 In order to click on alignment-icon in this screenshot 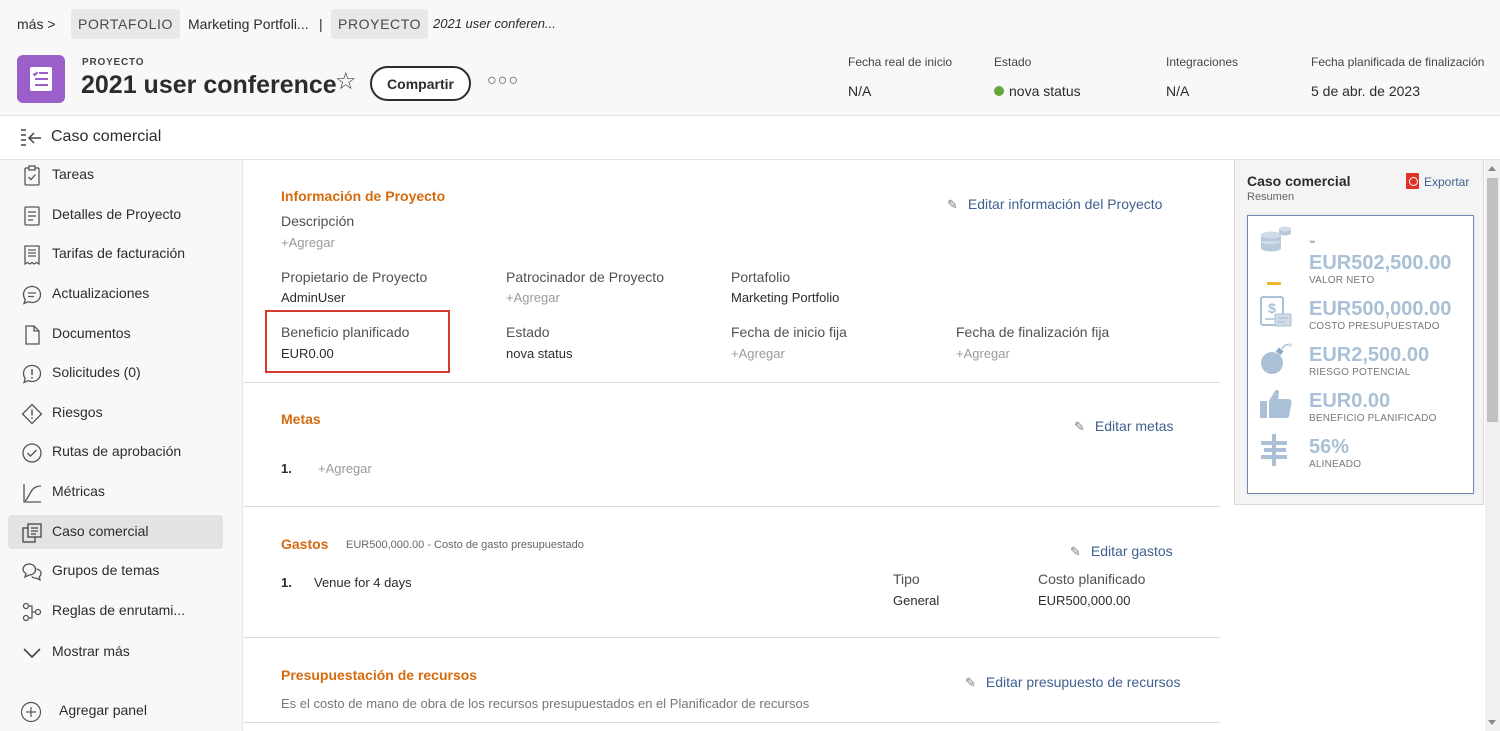, I will do `click(1274, 450)`.